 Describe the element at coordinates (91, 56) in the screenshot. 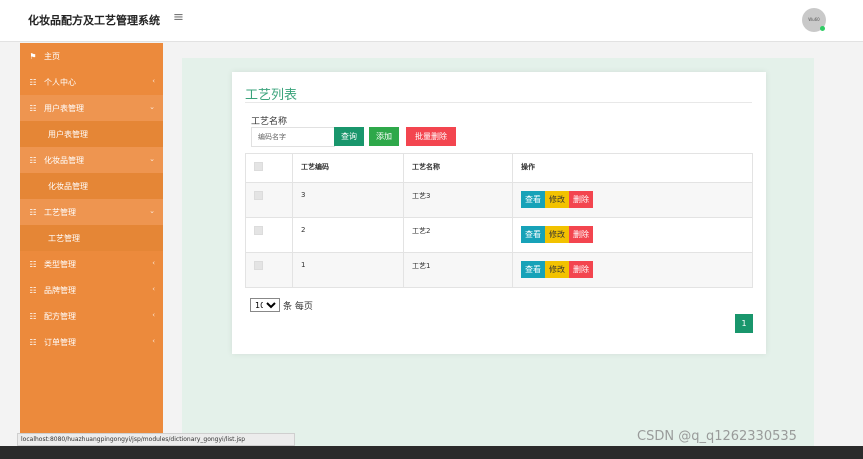

I see `sidebar-item-home: ⚑ 主页` at that location.